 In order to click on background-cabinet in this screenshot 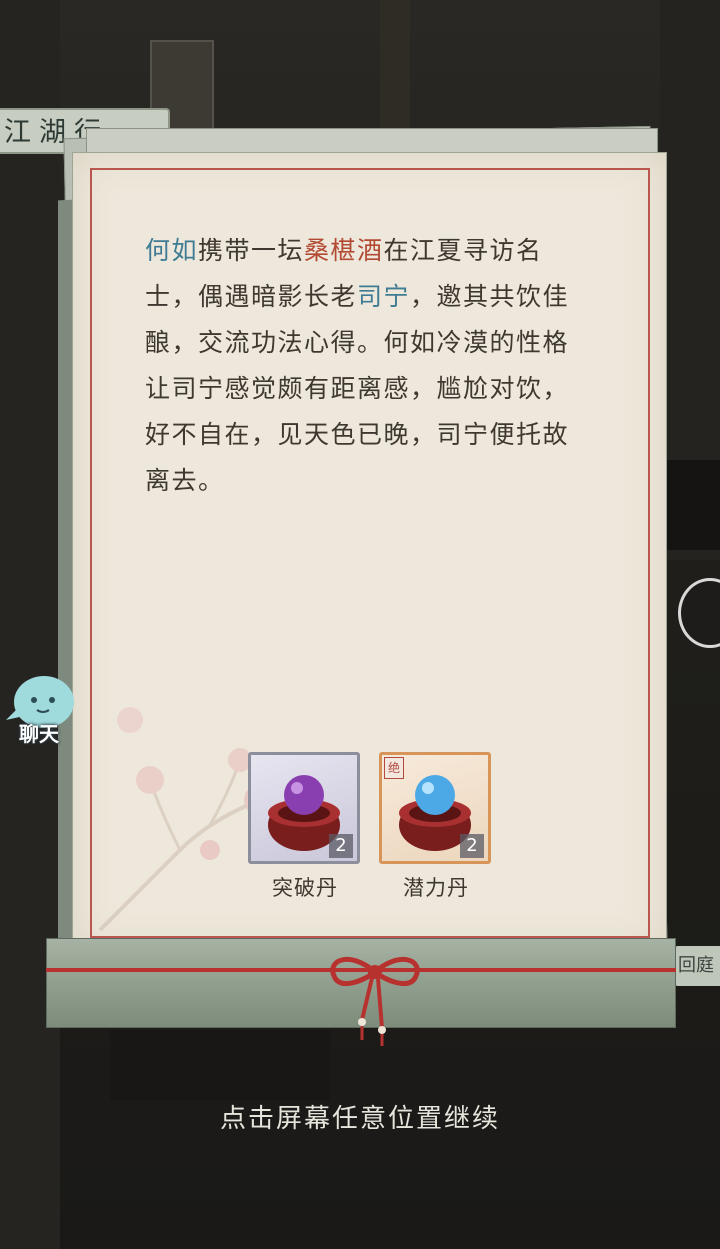, I will do `click(220, 1065)`.